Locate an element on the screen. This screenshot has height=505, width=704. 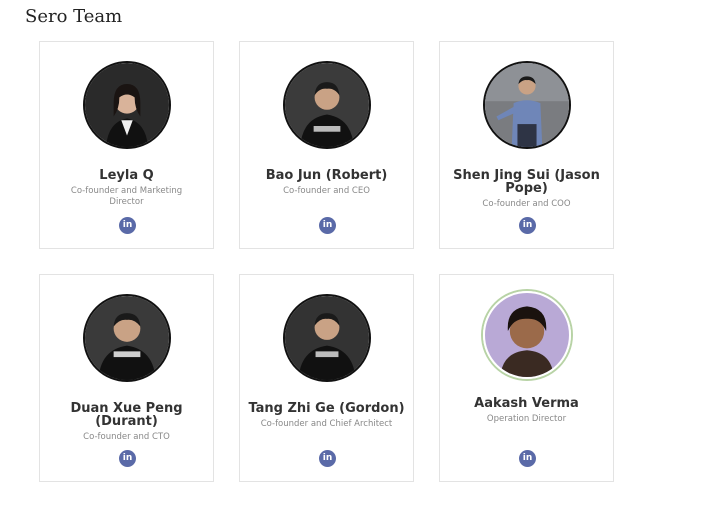
avatar-aakash-verma is located at coordinates (527, 335).